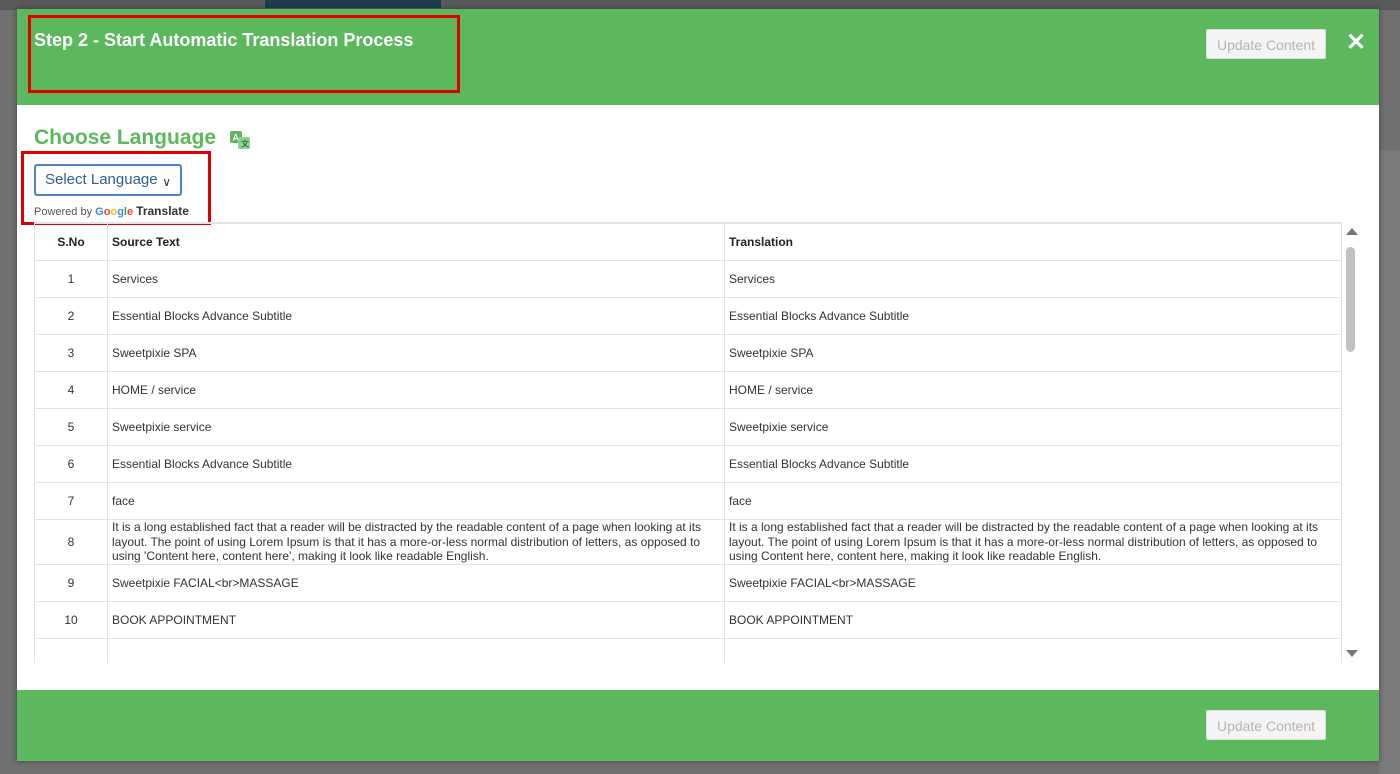  Describe the element at coordinates (353, 4) in the screenshot. I see `background-tab` at that location.